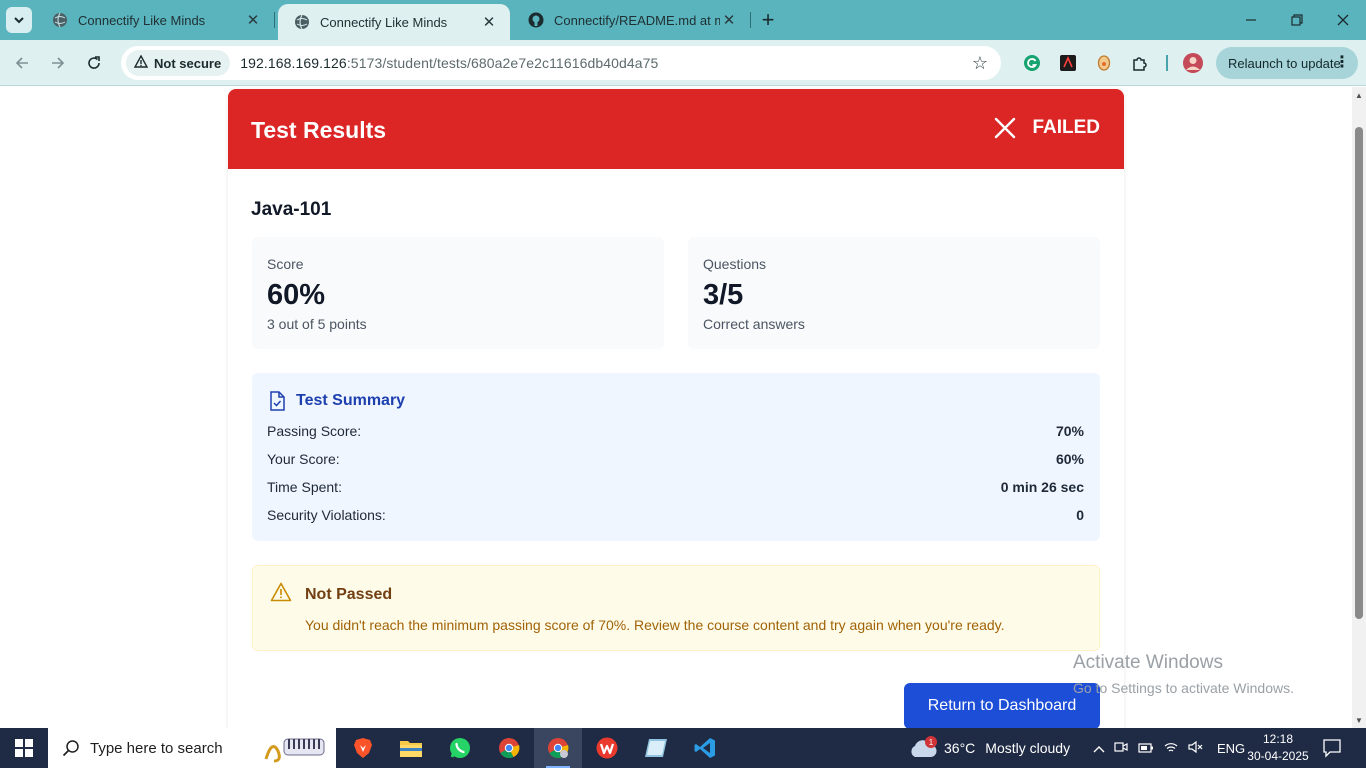 The width and height of the screenshot is (1366, 768). Describe the element at coordinates (558, 748) in the screenshot. I see `taskbar-chrome-profile-active` at that location.